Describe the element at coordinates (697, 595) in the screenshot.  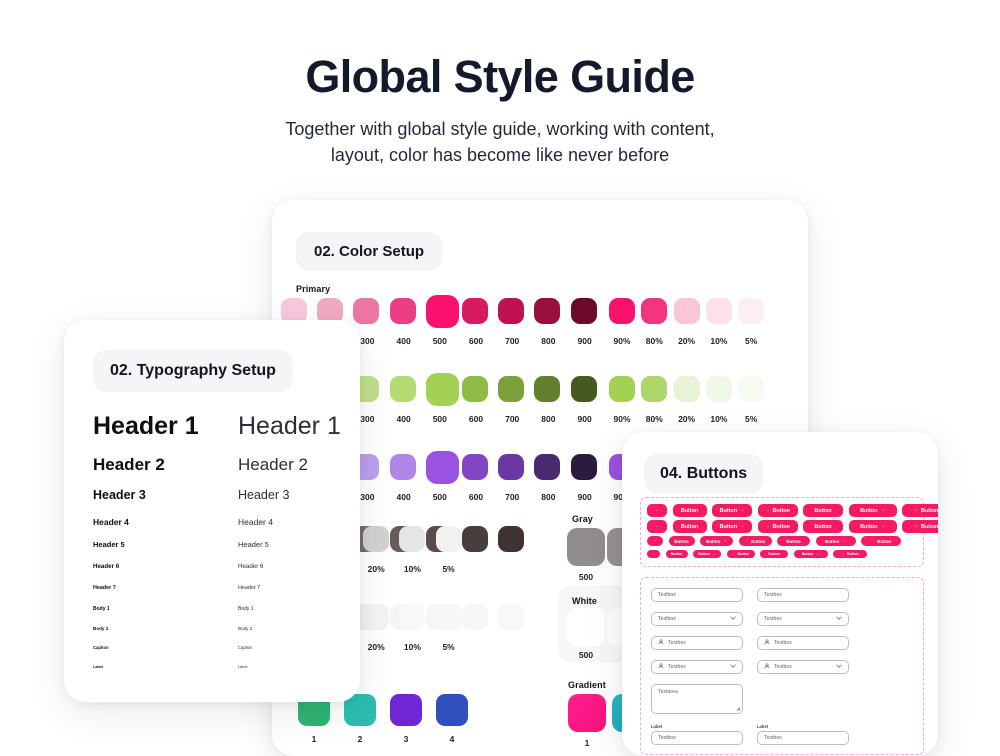
I see `textbox-left-1: Textbox` at that location.